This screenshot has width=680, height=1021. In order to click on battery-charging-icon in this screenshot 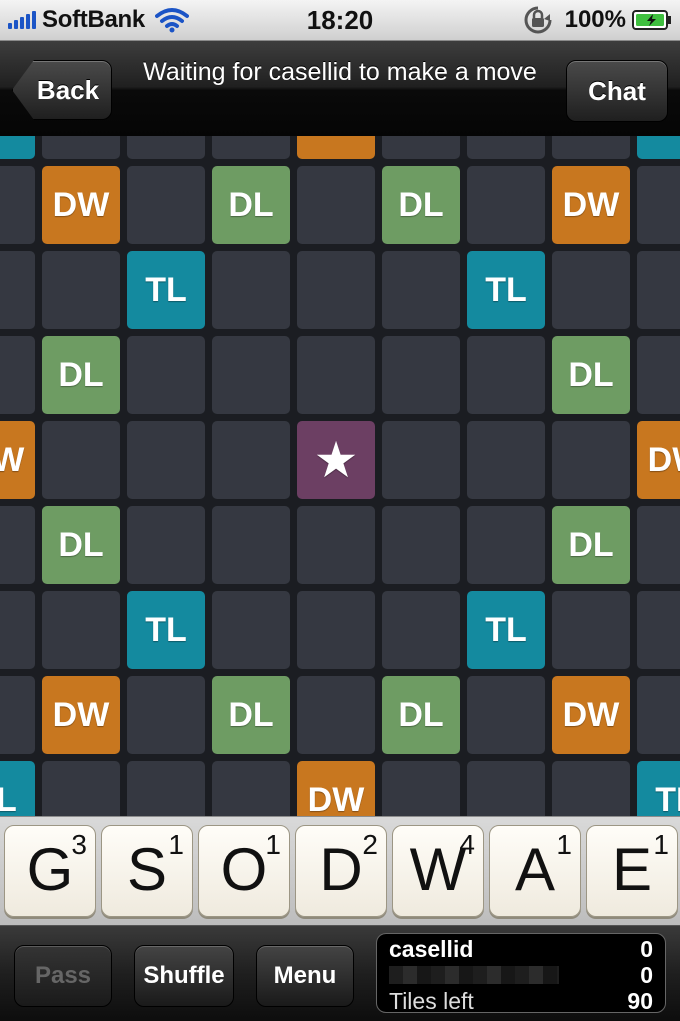, I will do `click(651, 20)`.